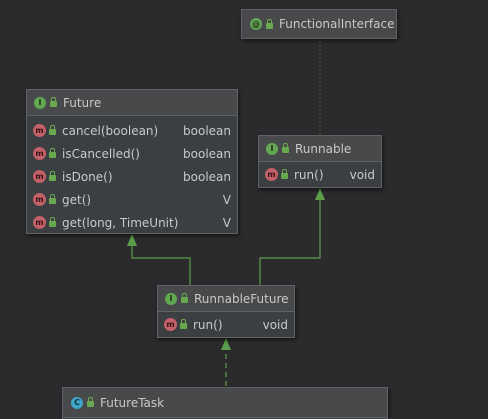 The image size is (488, 419). What do you see at coordinates (241, 298) in the screenshot?
I see `class-name: RunnableFuture` at bounding box center [241, 298].